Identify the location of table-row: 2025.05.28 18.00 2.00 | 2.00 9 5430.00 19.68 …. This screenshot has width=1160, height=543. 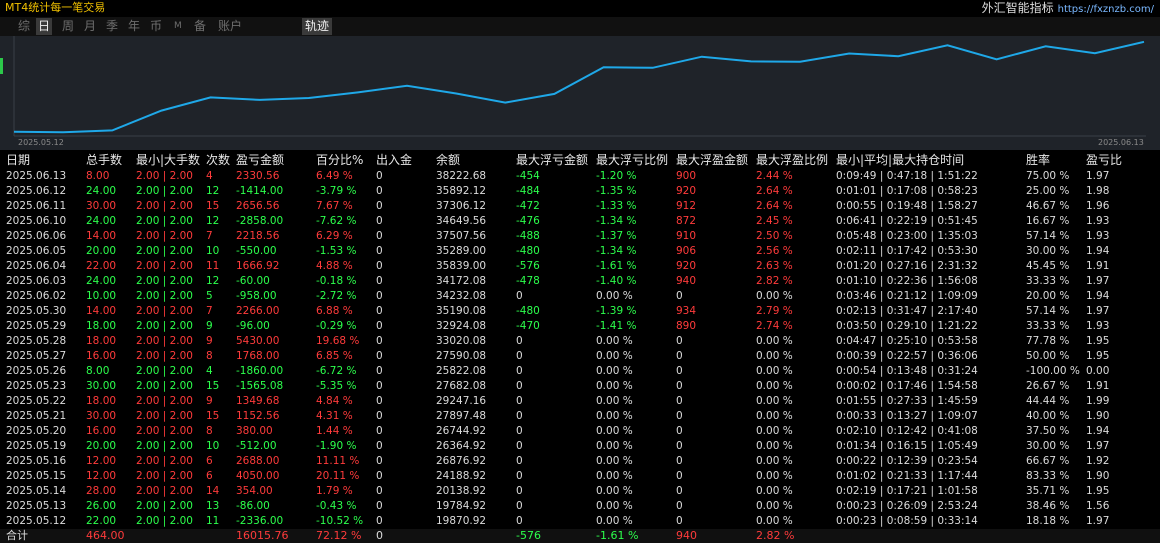
(580, 341).